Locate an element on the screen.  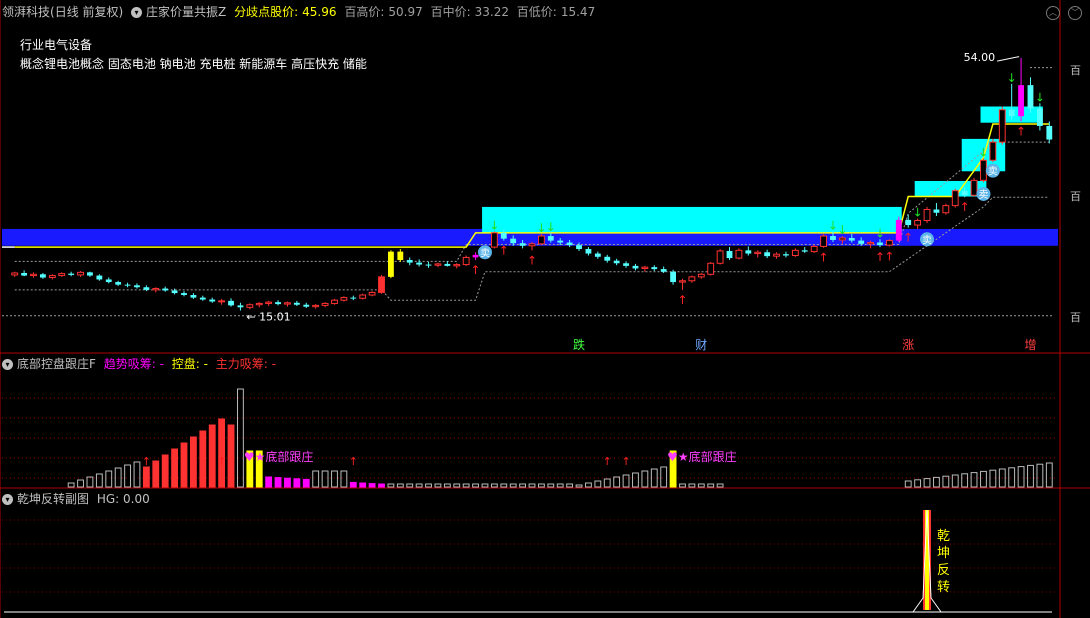
reversal-annotation: 反 is located at coordinates (943, 570).